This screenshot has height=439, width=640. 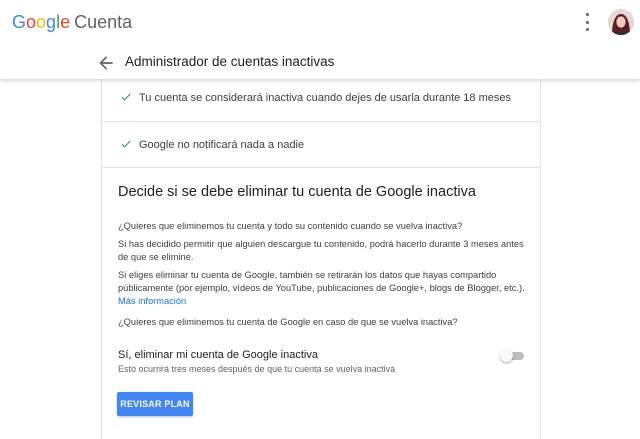 I want to click on product-name: Cuenta, so click(x=103, y=22).